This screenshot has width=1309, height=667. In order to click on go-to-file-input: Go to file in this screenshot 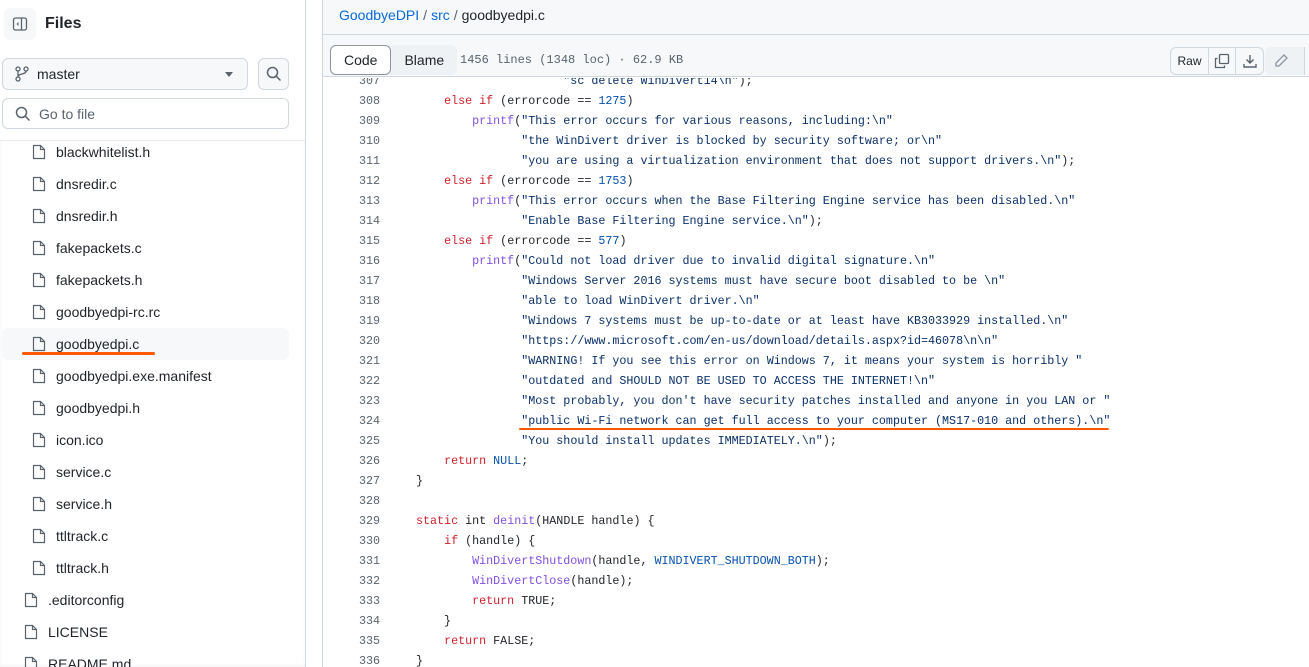, I will do `click(145, 113)`.